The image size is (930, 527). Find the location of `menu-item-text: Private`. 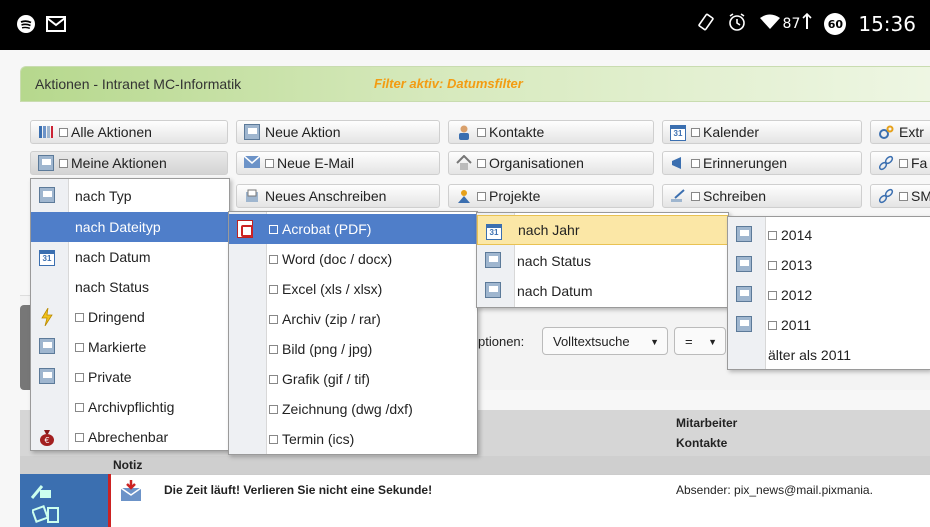

menu-item-text: Private is located at coordinates (103, 377).